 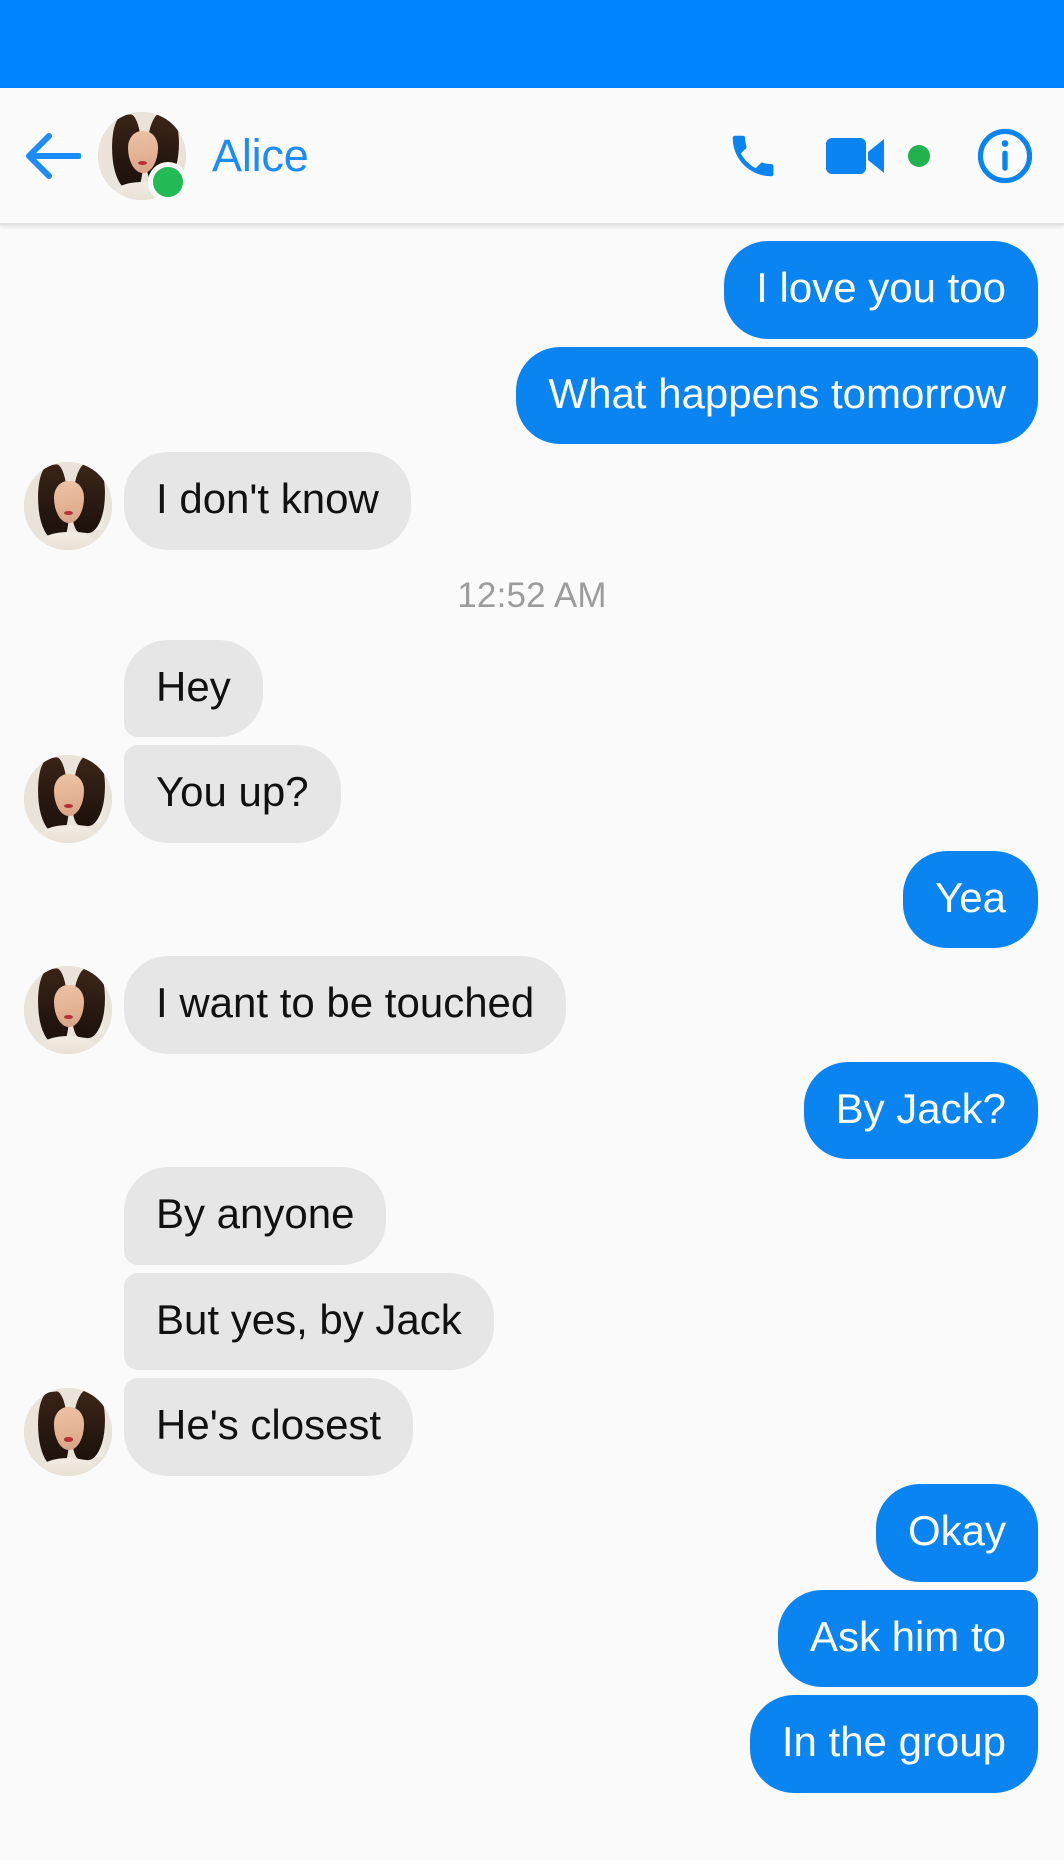 What do you see at coordinates (532, 1638) in the screenshot?
I see `message-row: Ask him to` at bounding box center [532, 1638].